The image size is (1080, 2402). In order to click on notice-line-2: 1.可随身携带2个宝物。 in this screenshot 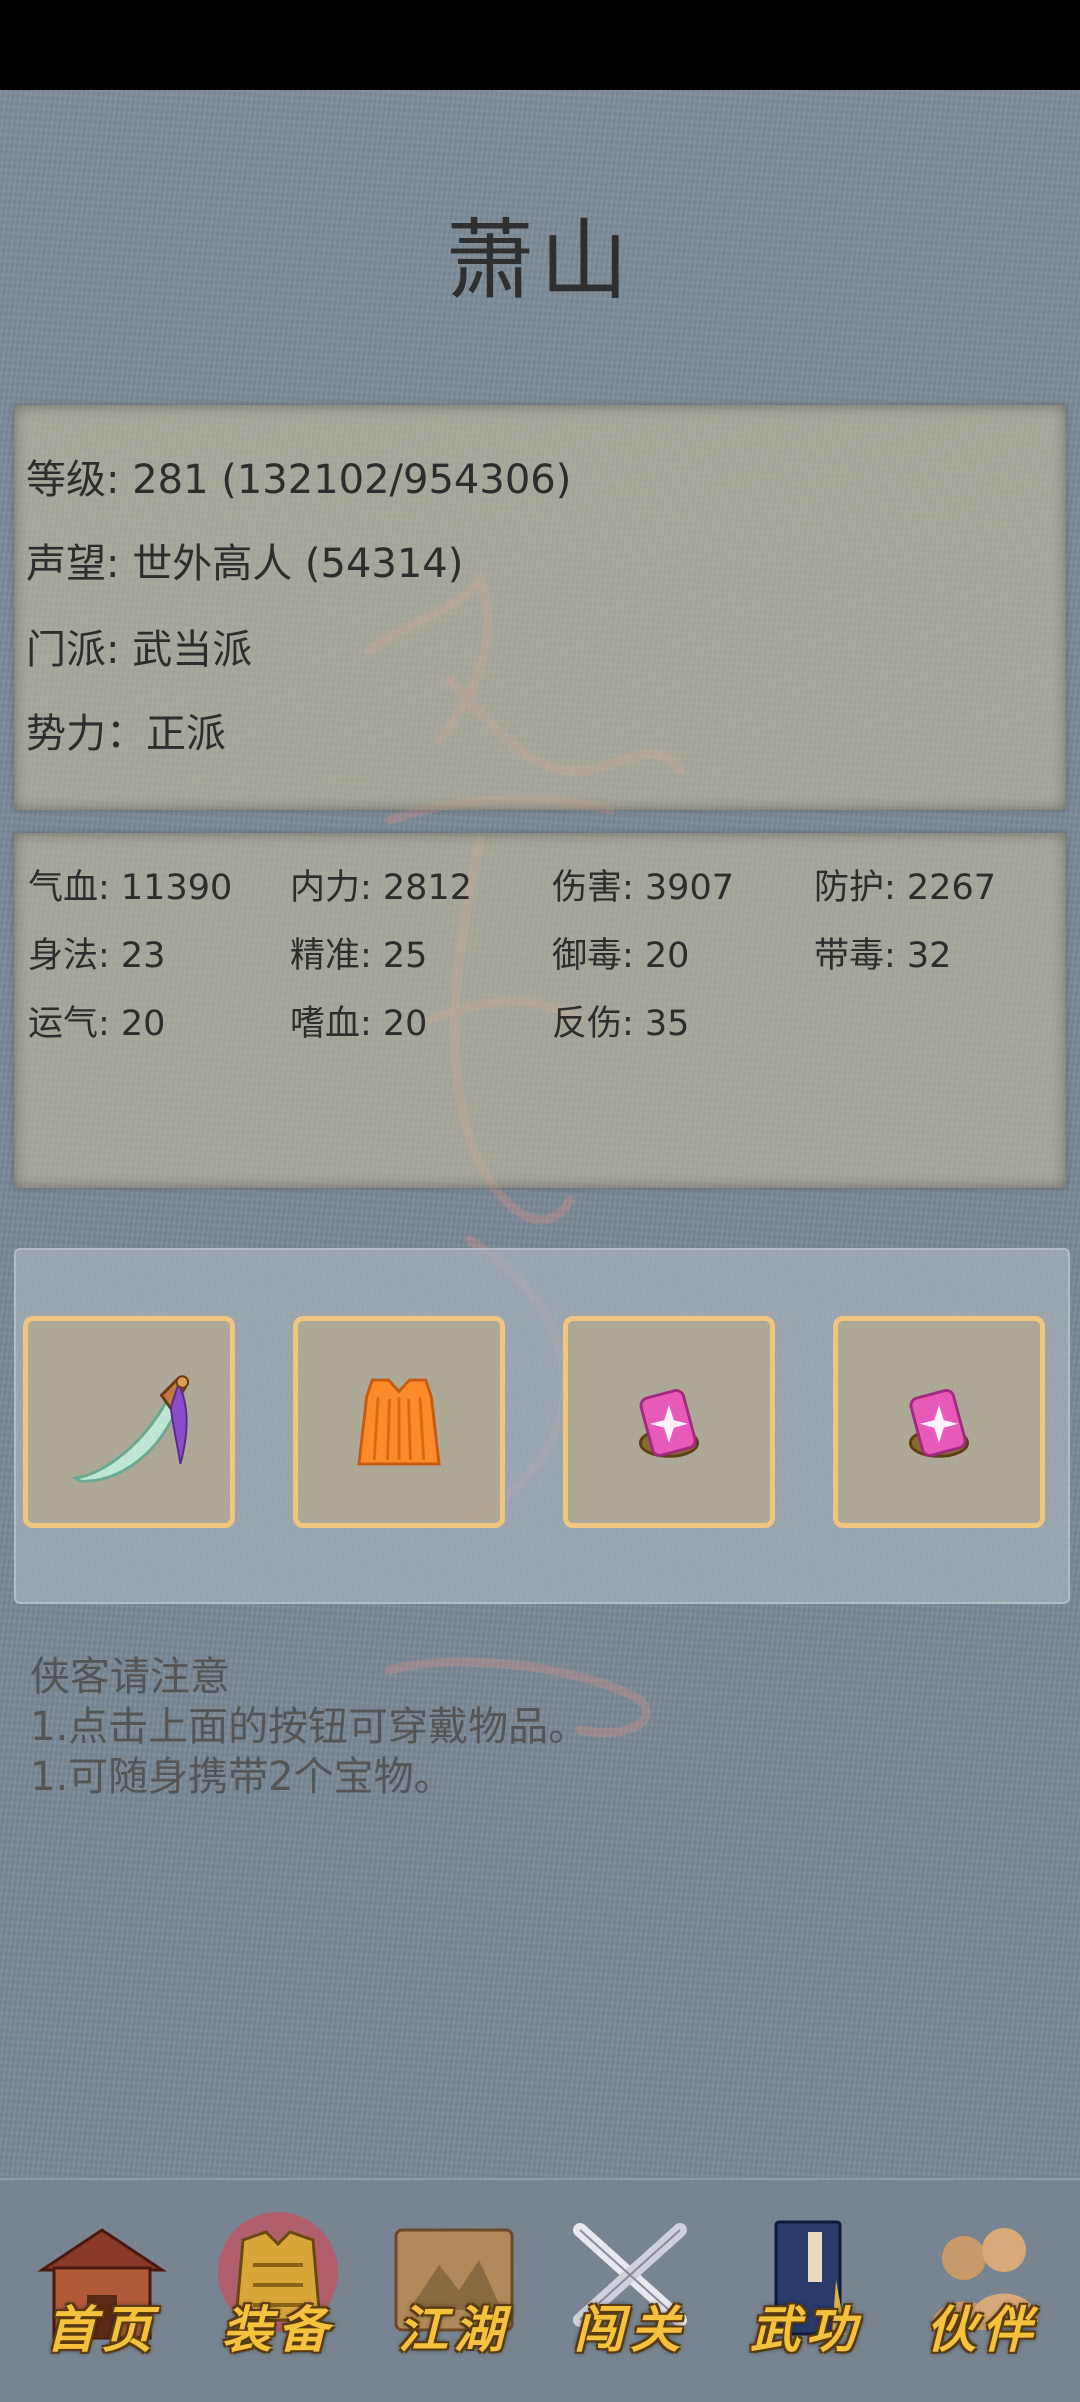, I will do `click(242, 1777)`.